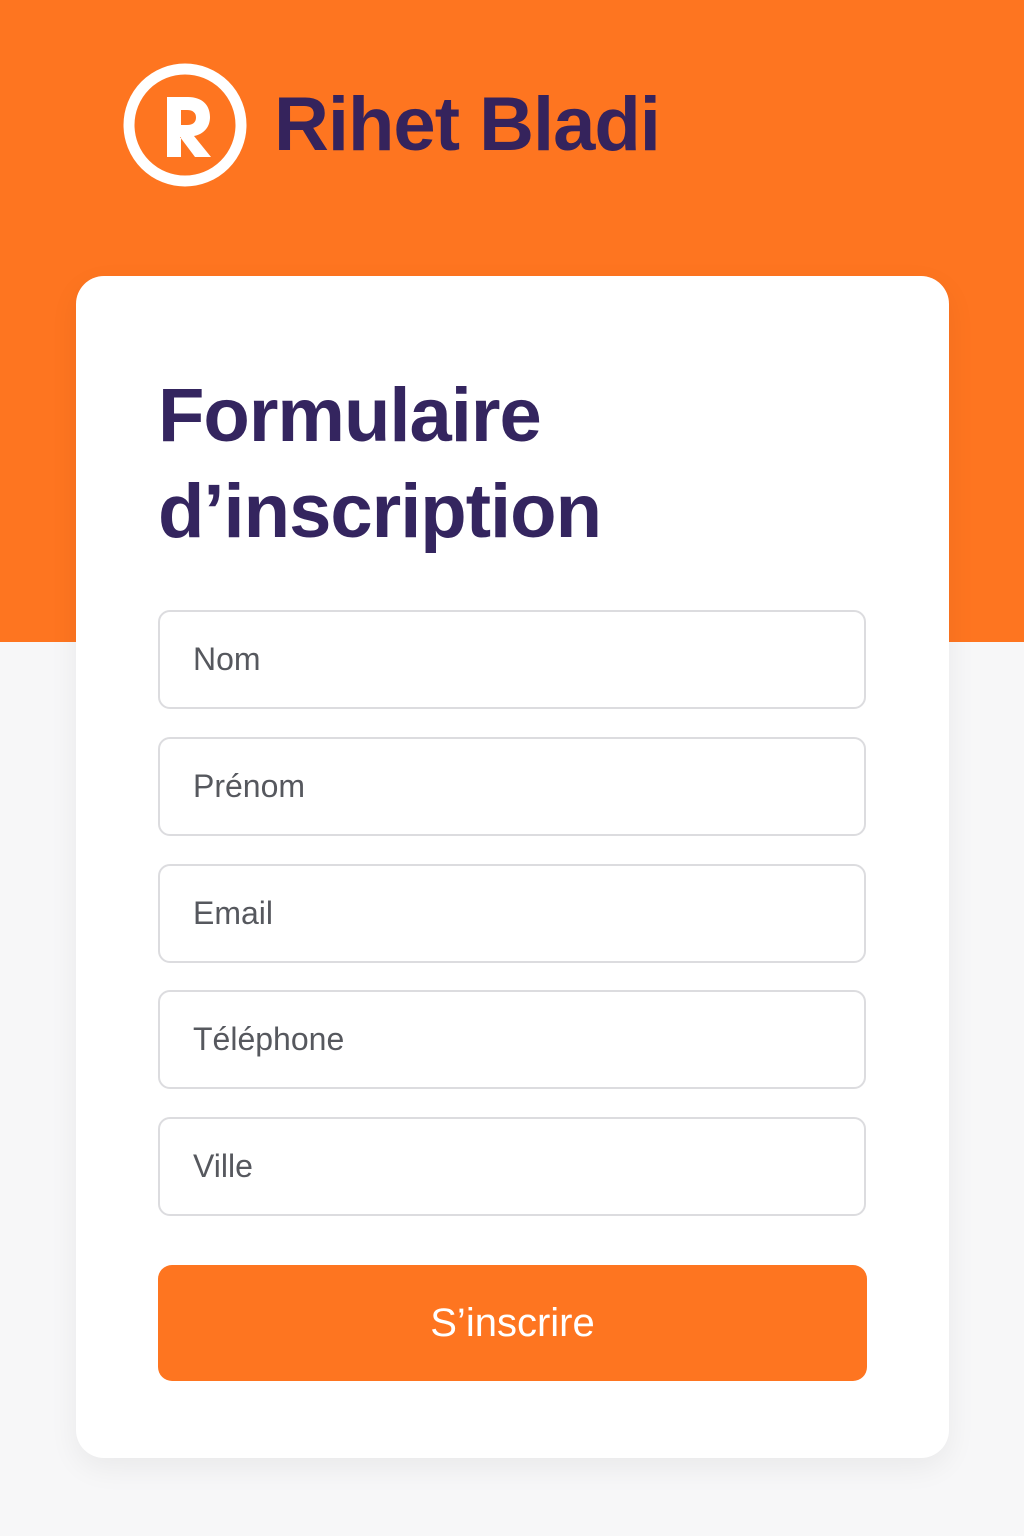 Image resolution: width=1024 pixels, height=1536 pixels. Describe the element at coordinates (512, 1323) in the screenshot. I see `signup-button: S’inscrire` at that location.